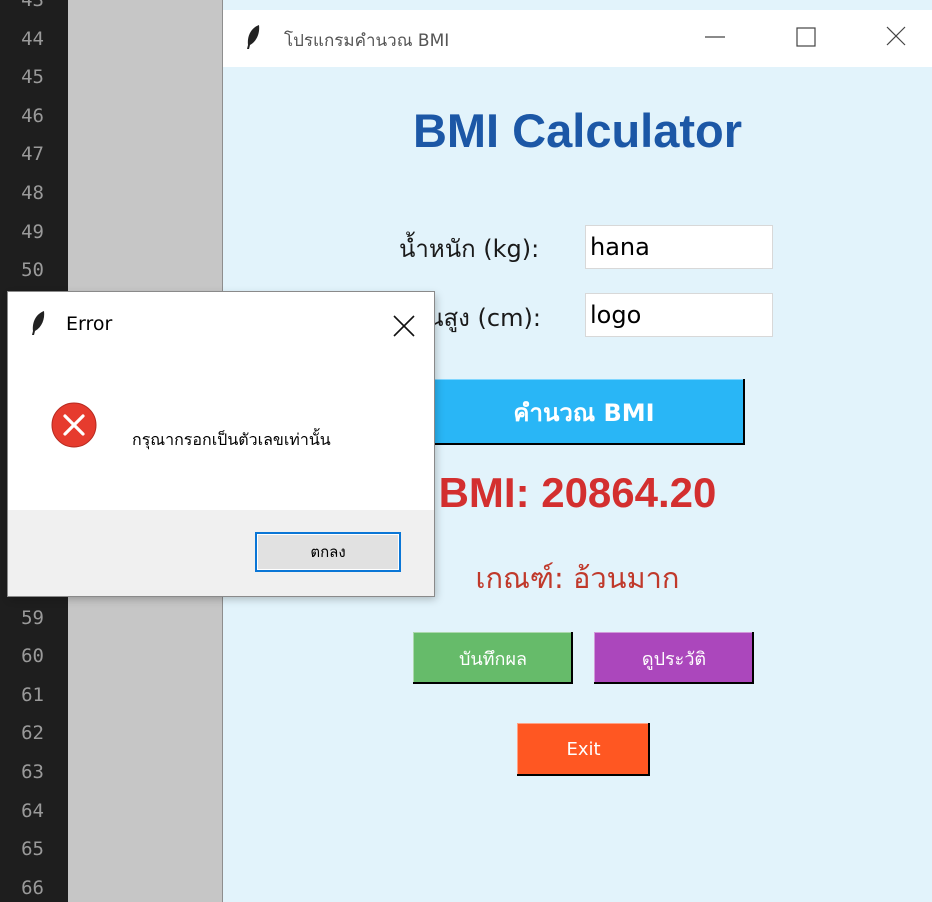  I want to click on line-number: 47, so click(32, 154).